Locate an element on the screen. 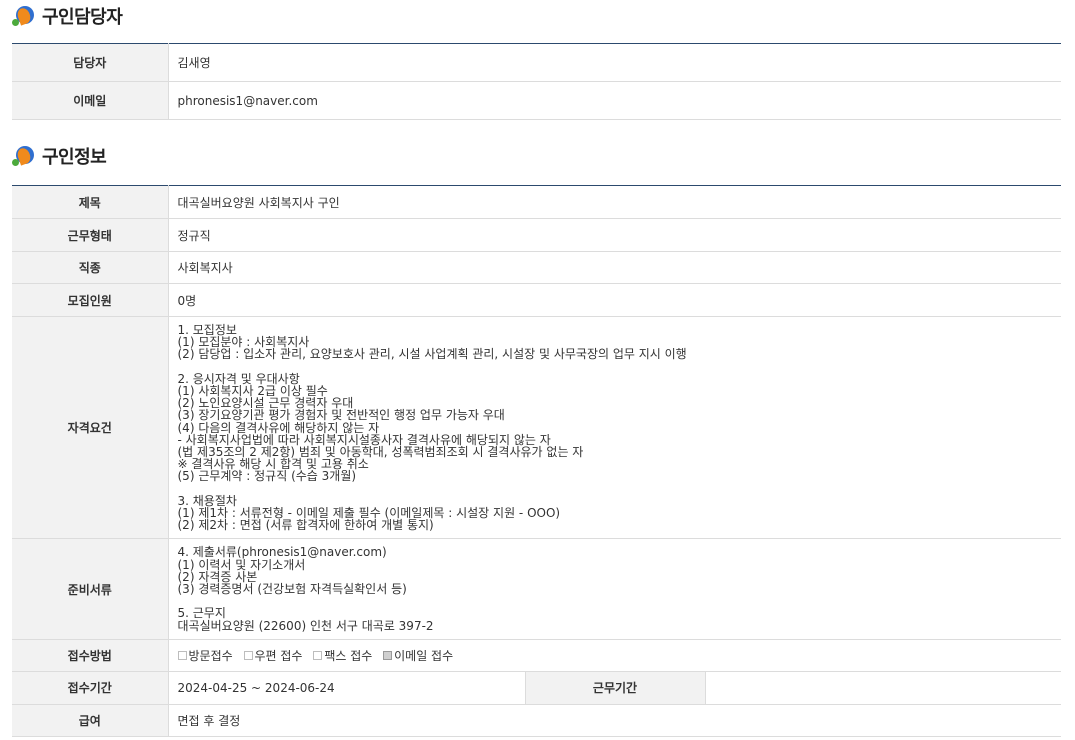 The height and width of the screenshot is (740, 1075). text-line: (3) 장기요양기관 평가 경험자 및 전반적인 행정 업무 가능자 우대 is located at coordinates (341, 415).